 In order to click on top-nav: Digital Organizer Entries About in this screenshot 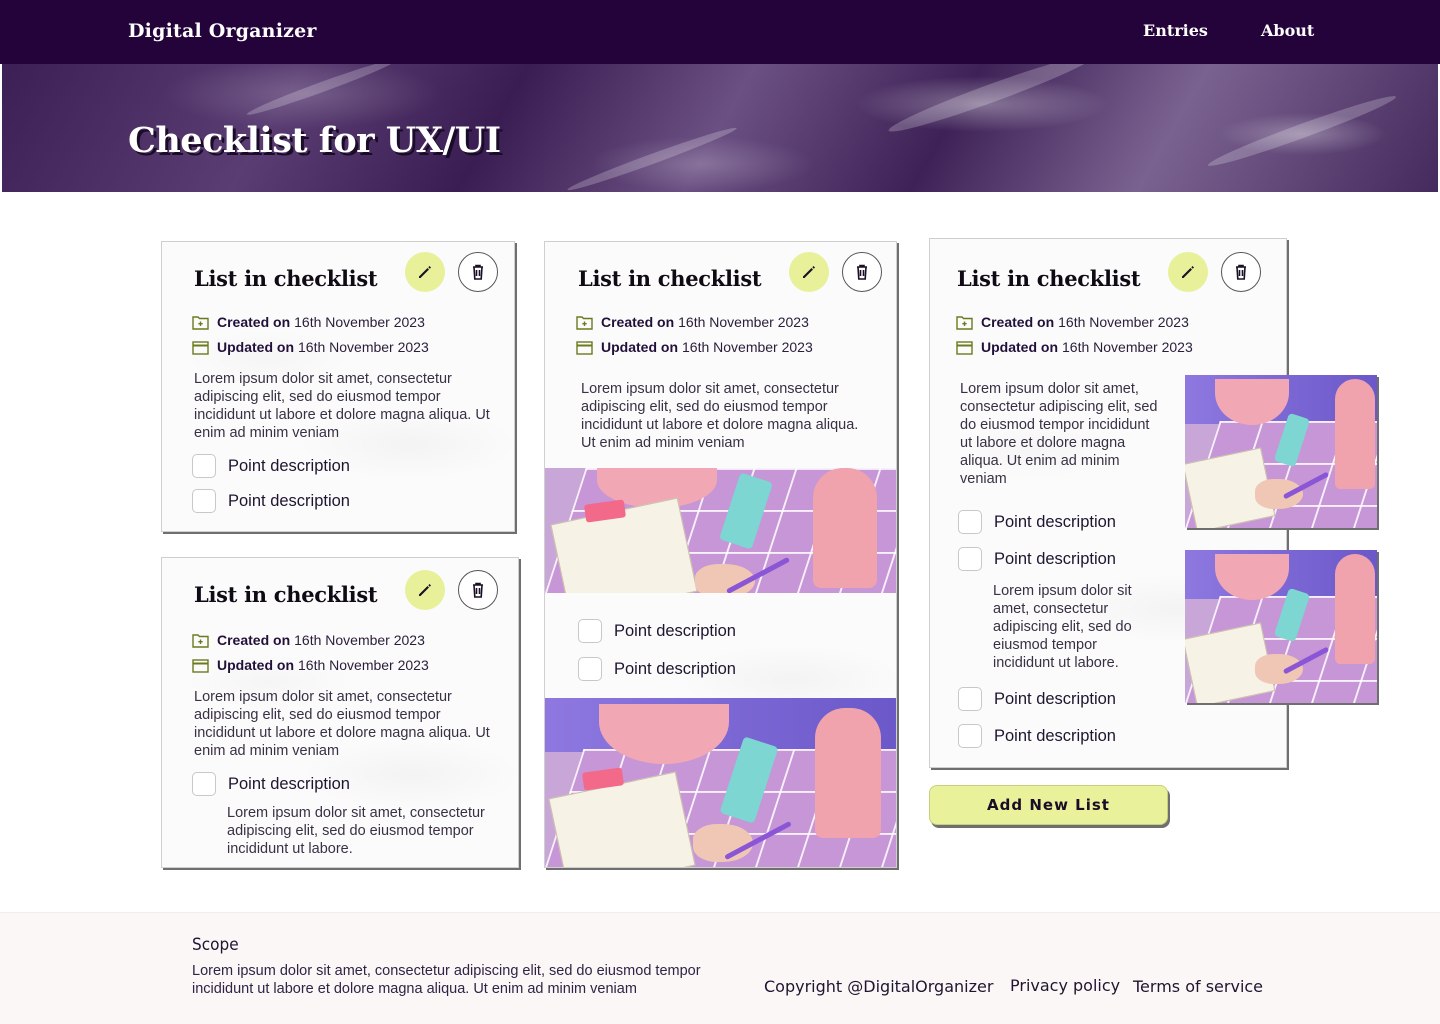, I will do `click(720, 32)`.